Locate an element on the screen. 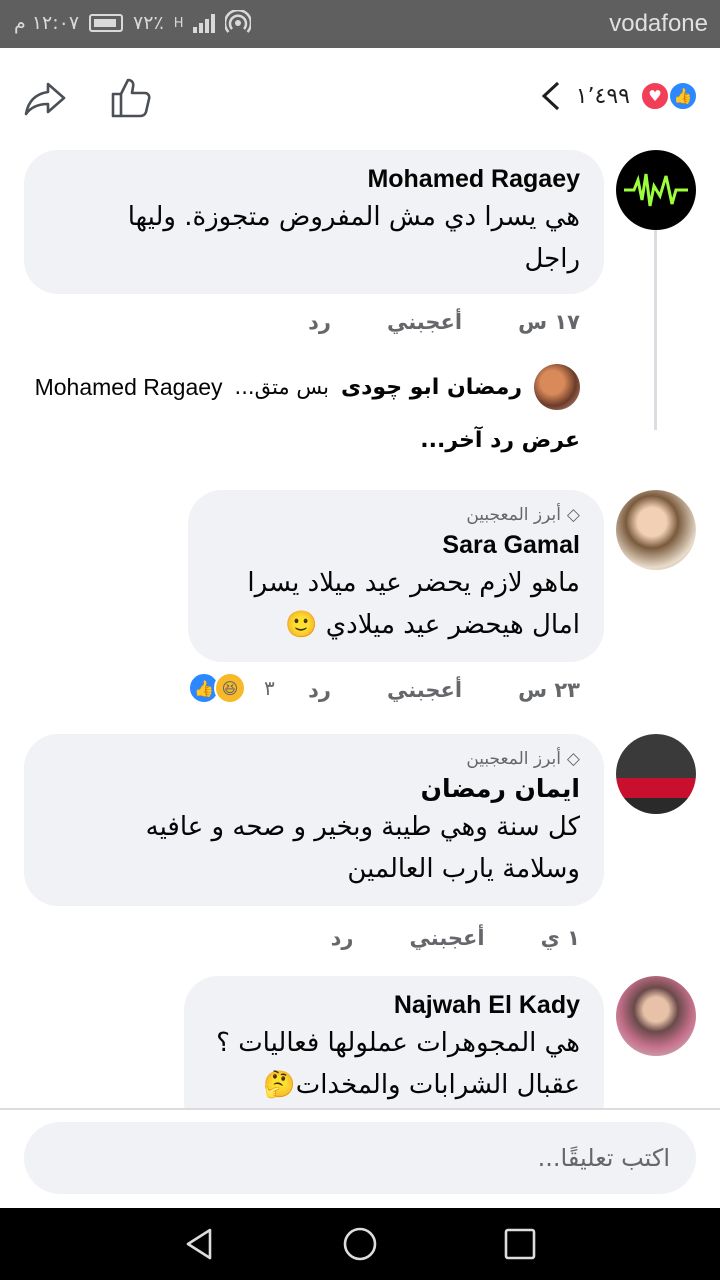 The height and width of the screenshot is (1280, 720). comment-input is located at coordinates (360, 1158).